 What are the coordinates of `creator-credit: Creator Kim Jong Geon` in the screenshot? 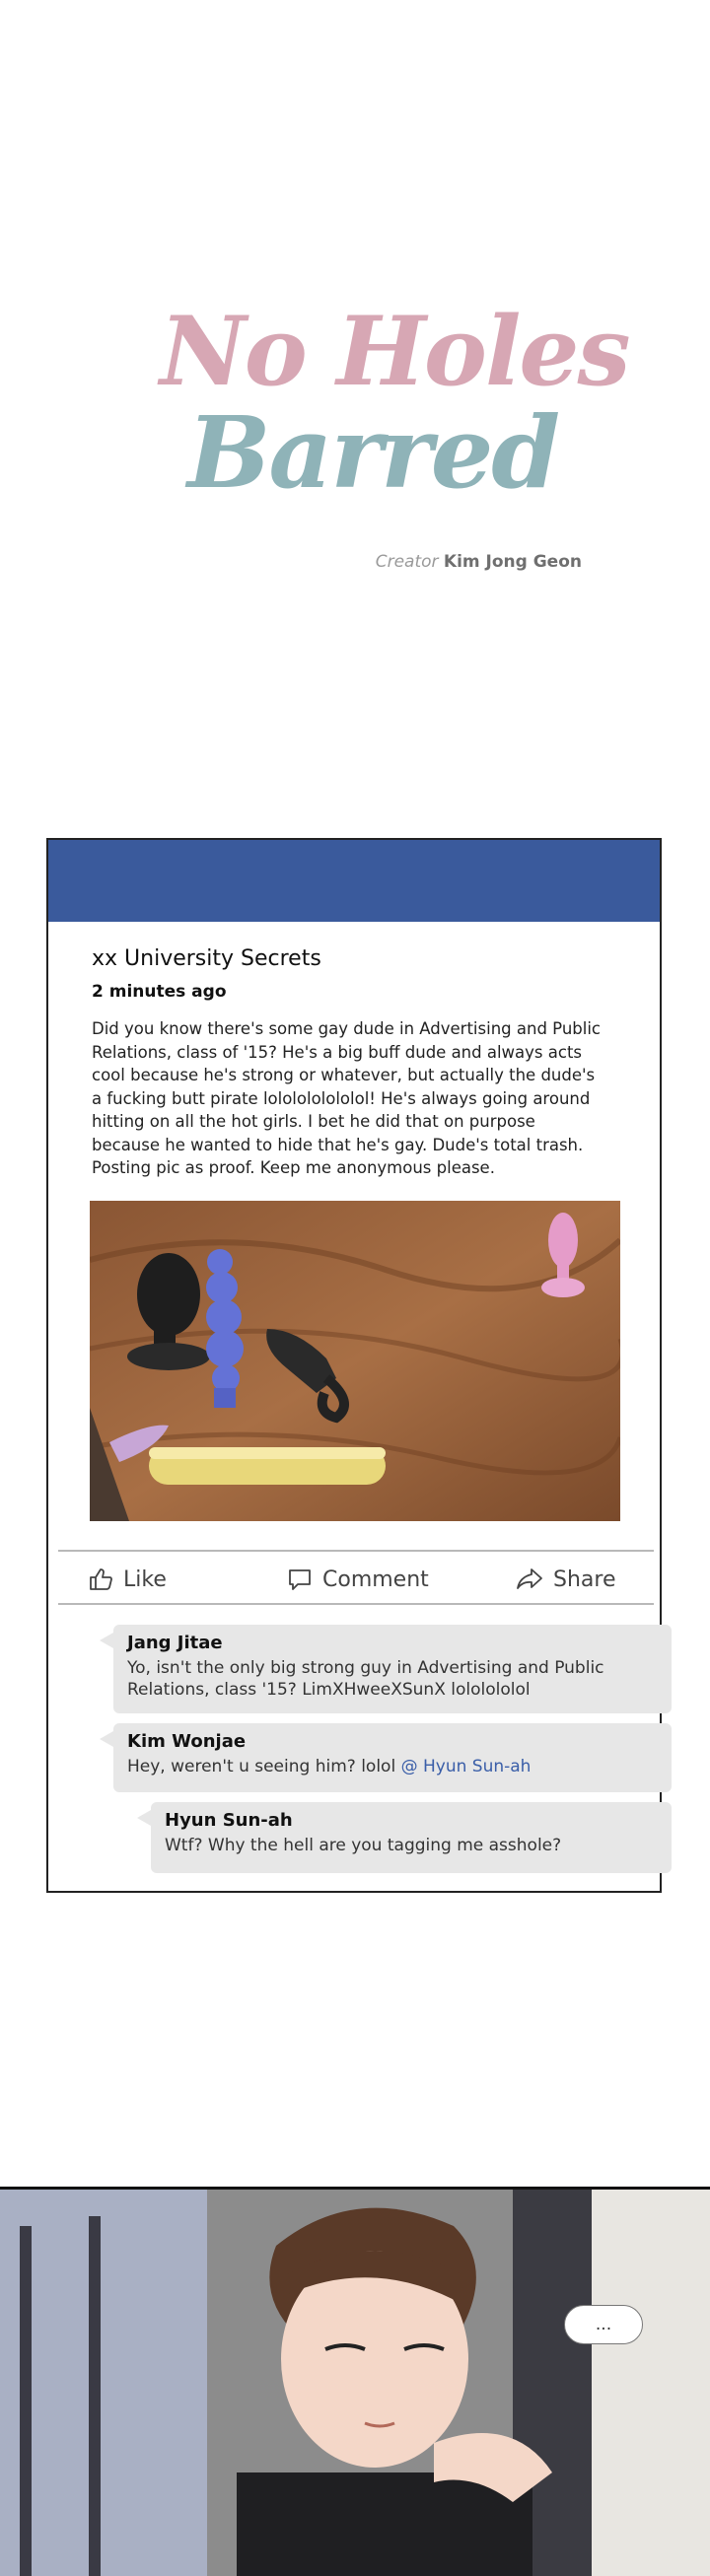 It's located at (479, 562).